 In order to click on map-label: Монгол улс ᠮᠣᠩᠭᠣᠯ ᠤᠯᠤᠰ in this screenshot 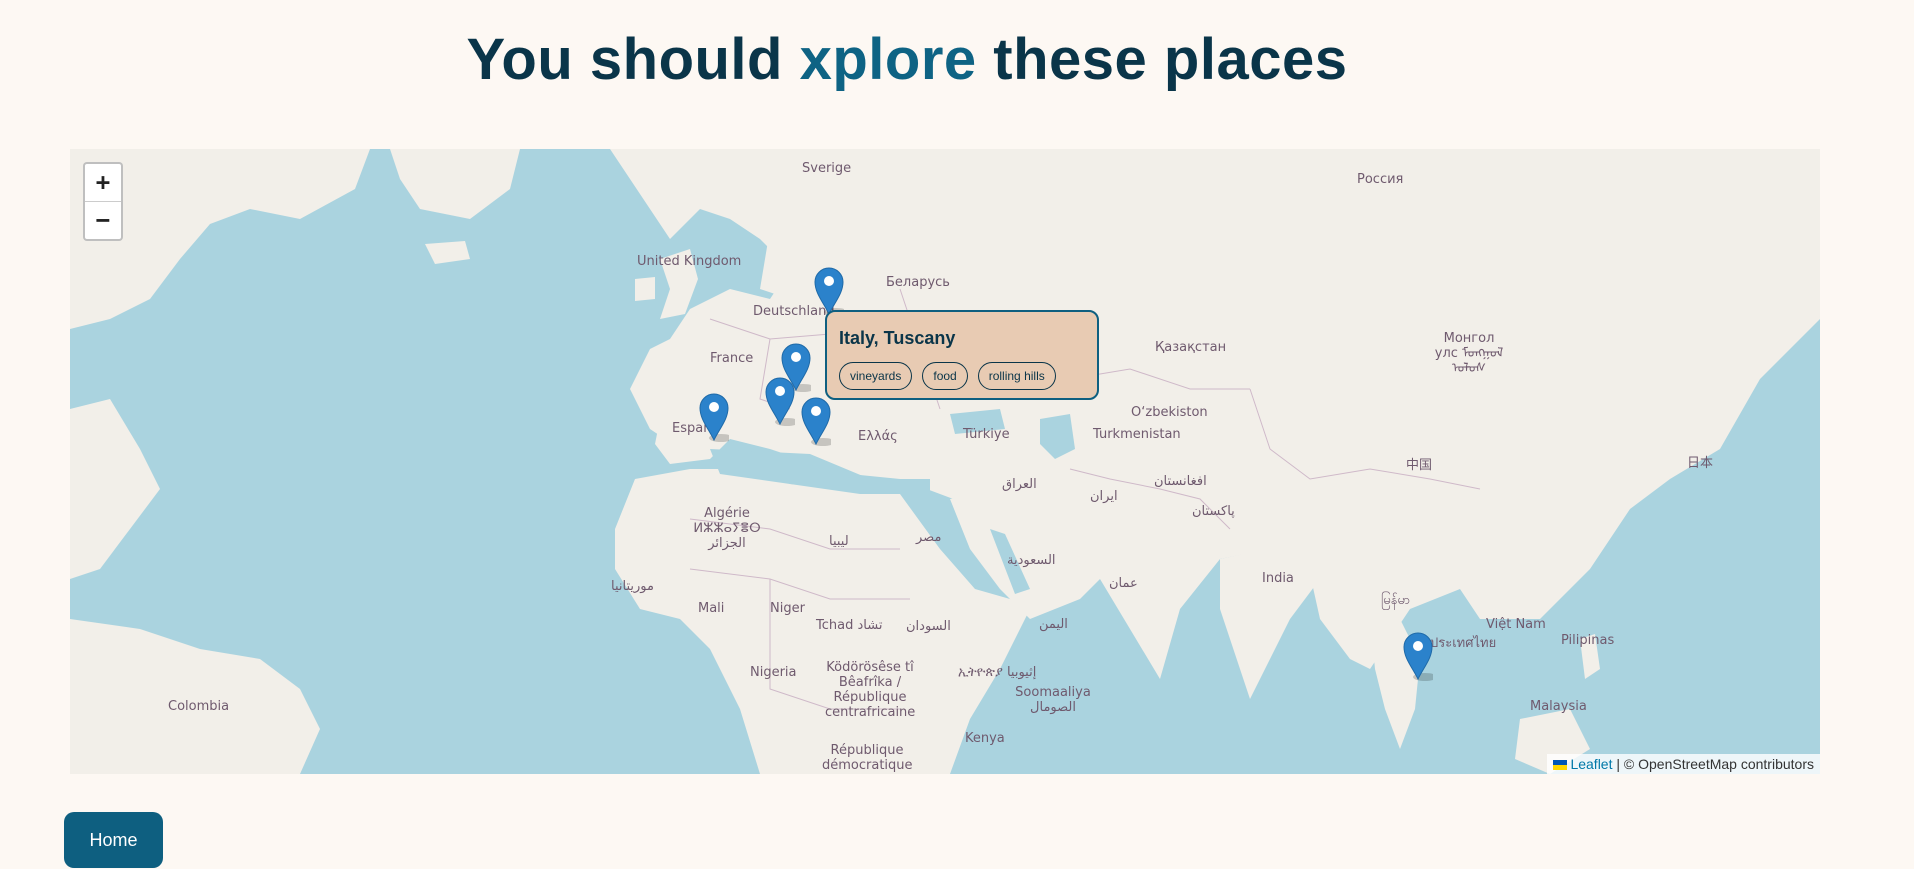, I will do `click(1469, 353)`.